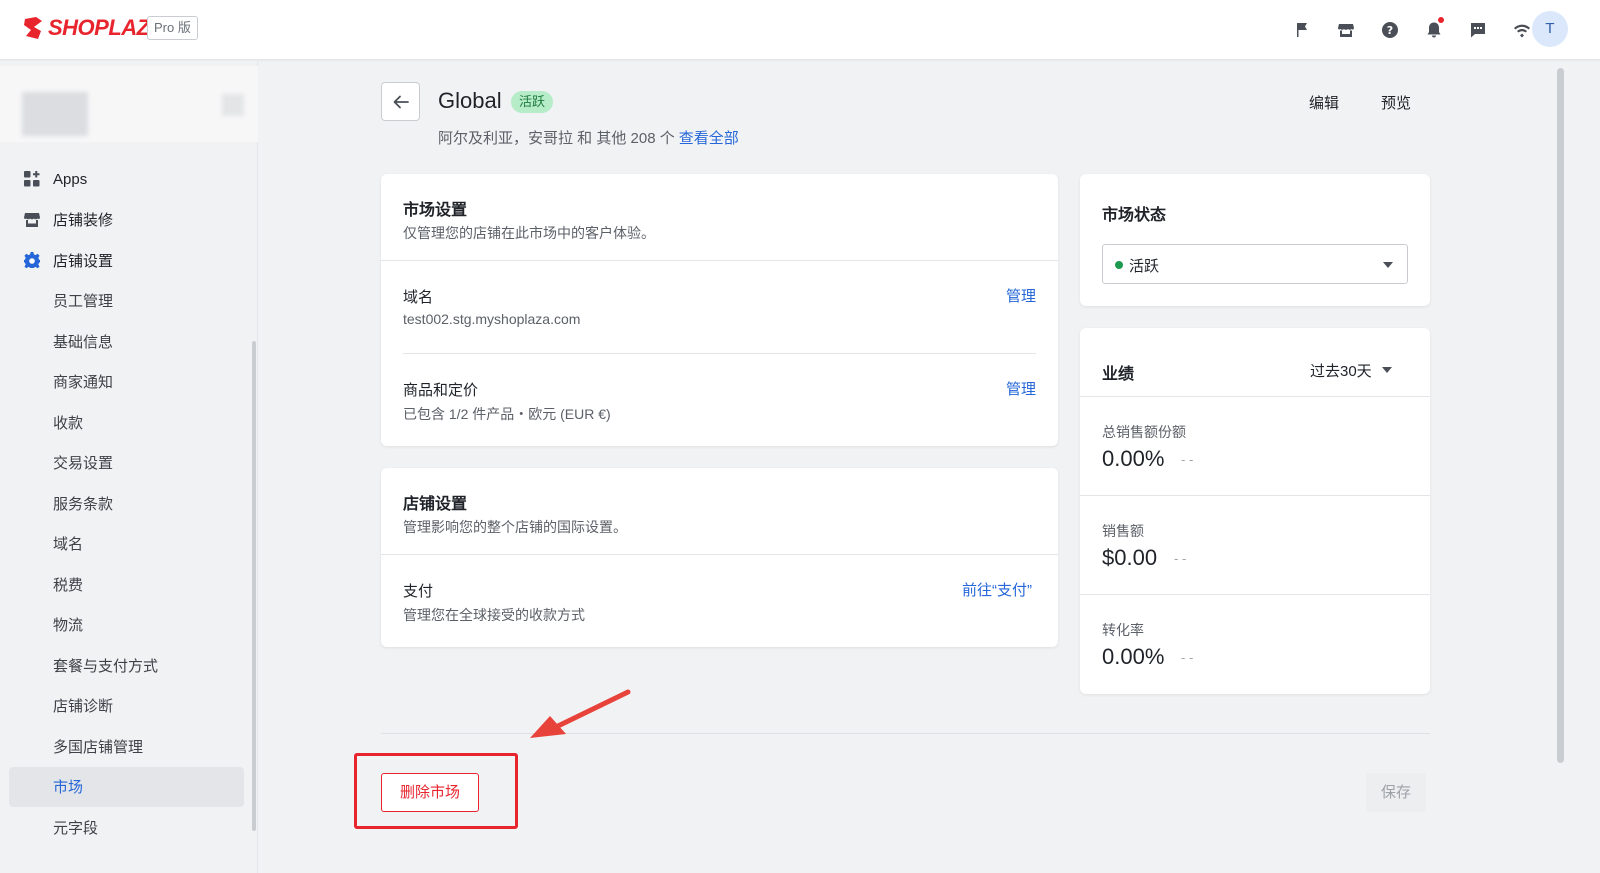 The image size is (1600, 873). Describe the element at coordinates (1144, 266) in the screenshot. I see `selected-status: 活跃` at that location.